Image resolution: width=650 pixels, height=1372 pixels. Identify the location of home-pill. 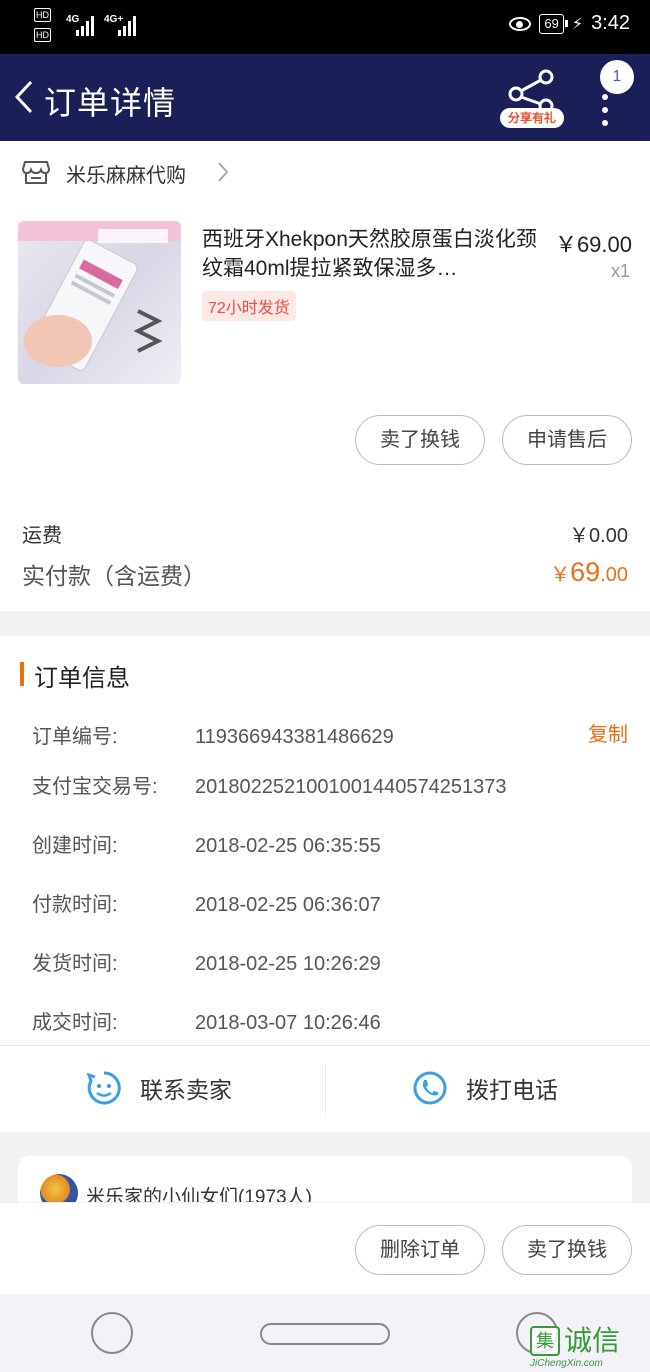
(325, 1334).